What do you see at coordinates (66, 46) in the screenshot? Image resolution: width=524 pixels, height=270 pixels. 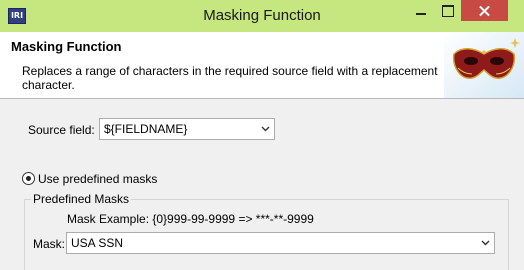 I see `header-title: Masking Function` at bounding box center [66, 46].